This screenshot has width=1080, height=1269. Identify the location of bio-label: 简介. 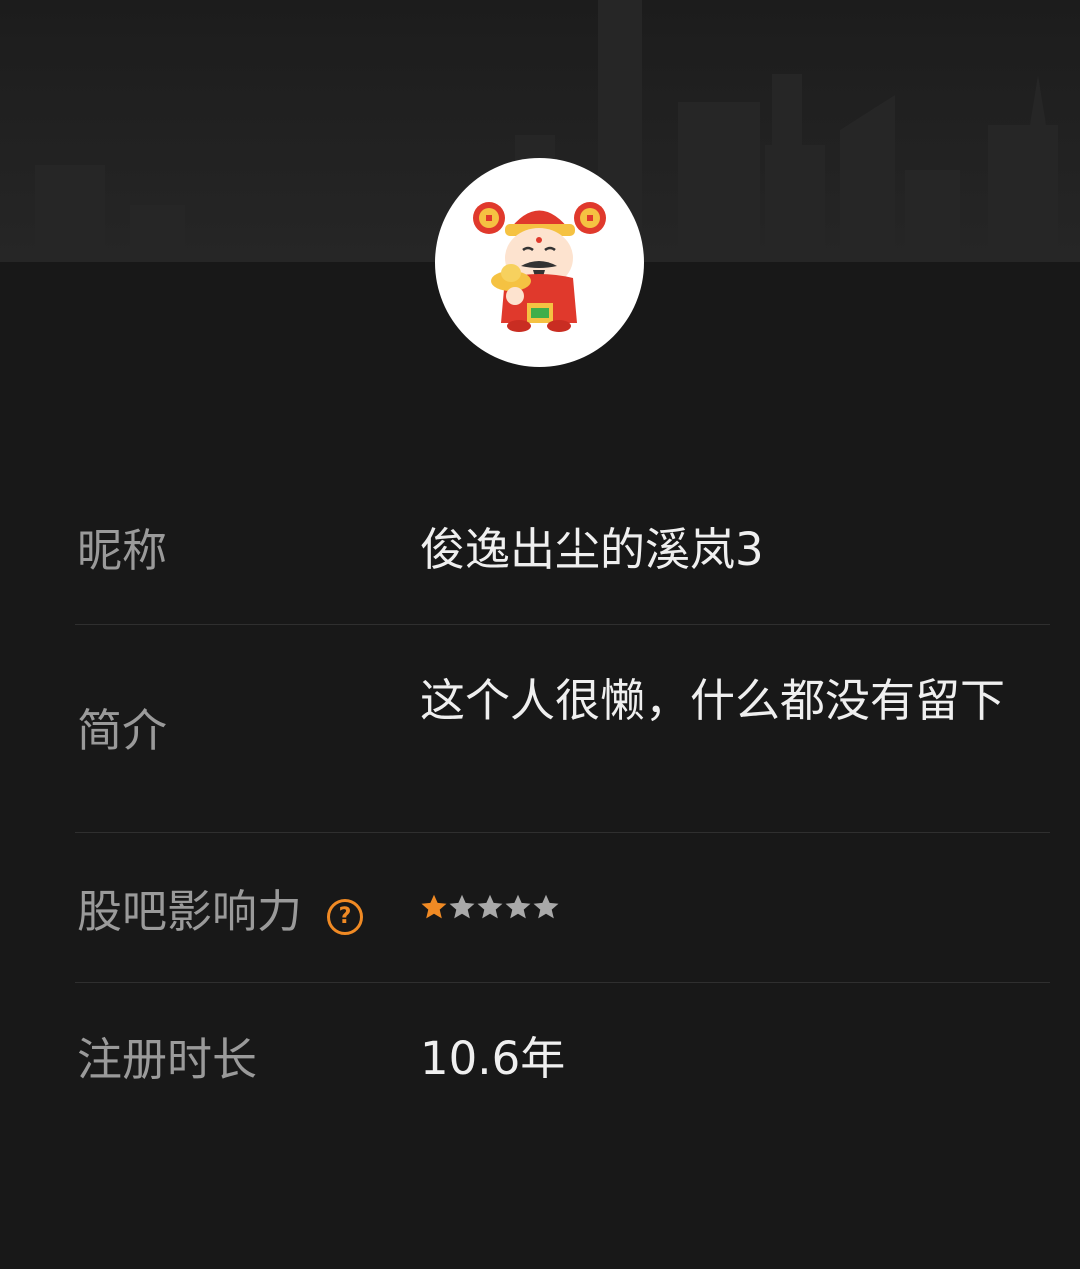
(122, 730).